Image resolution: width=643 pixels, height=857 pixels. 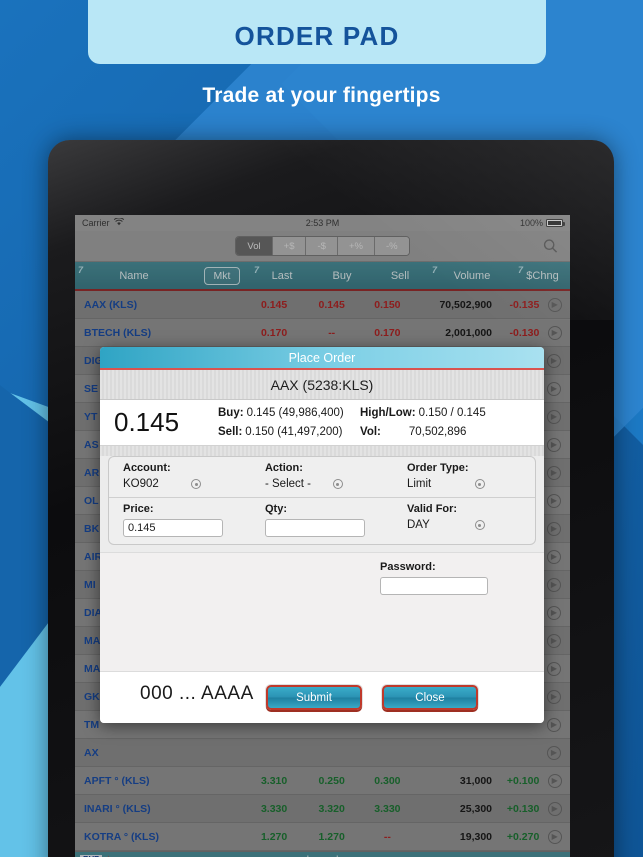 What do you see at coordinates (437, 468) in the screenshot?
I see `order-type-label: Order Type:` at bounding box center [437, 468].